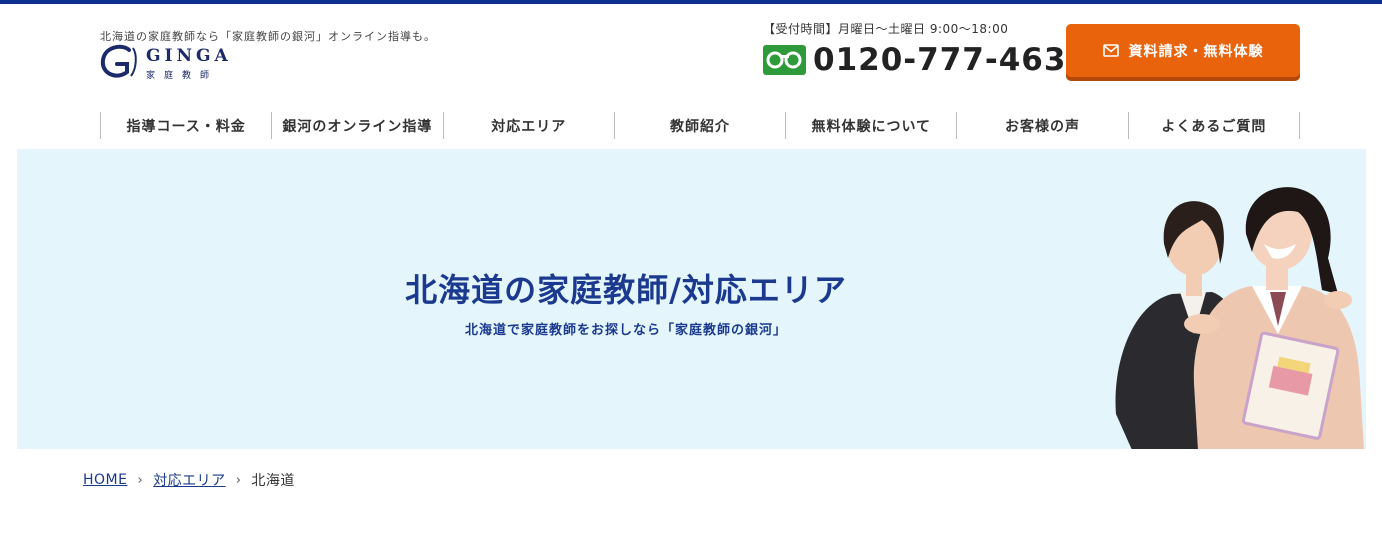  Describe the element at coordinates (1110, 50) in the screenshot. I see `envelope-icon` at that location.